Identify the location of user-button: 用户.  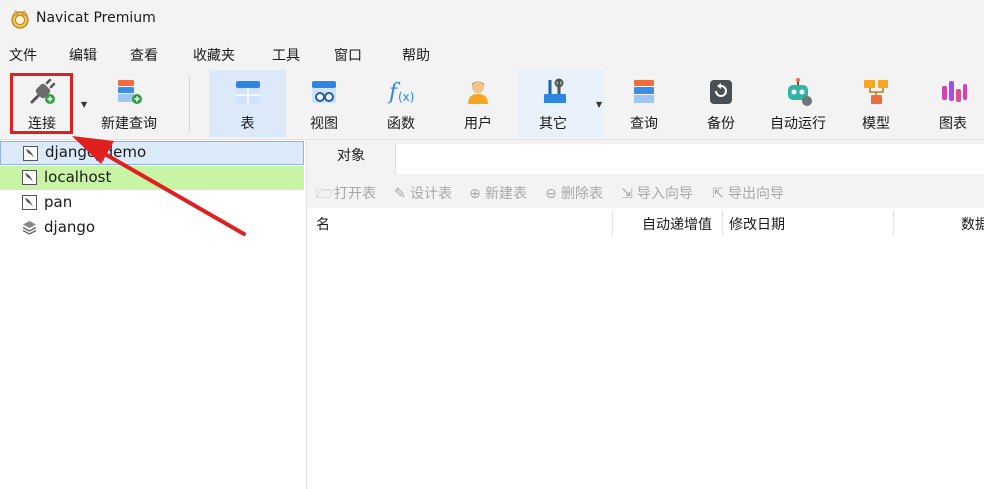
(478, 103).